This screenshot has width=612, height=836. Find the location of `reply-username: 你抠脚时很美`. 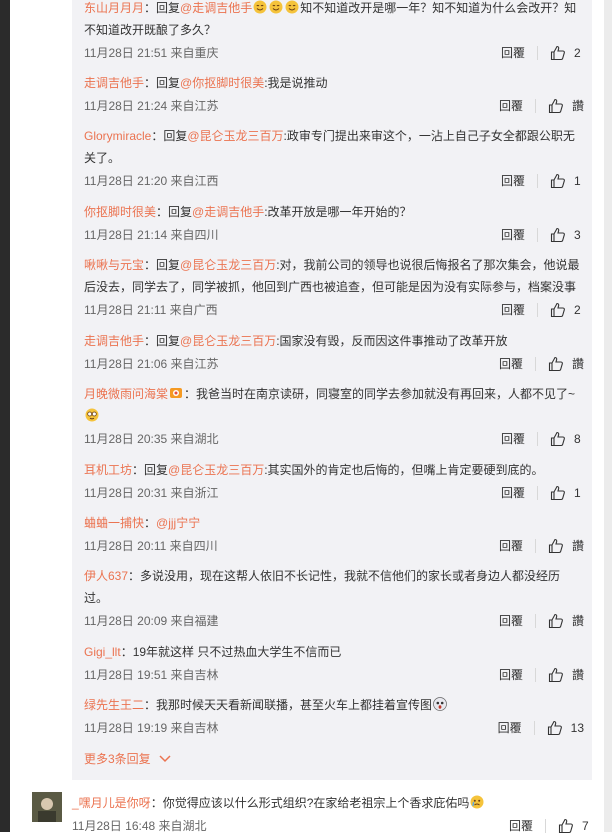

reply-username: 你抠脚时很美 is located at coordinates (120, 212).